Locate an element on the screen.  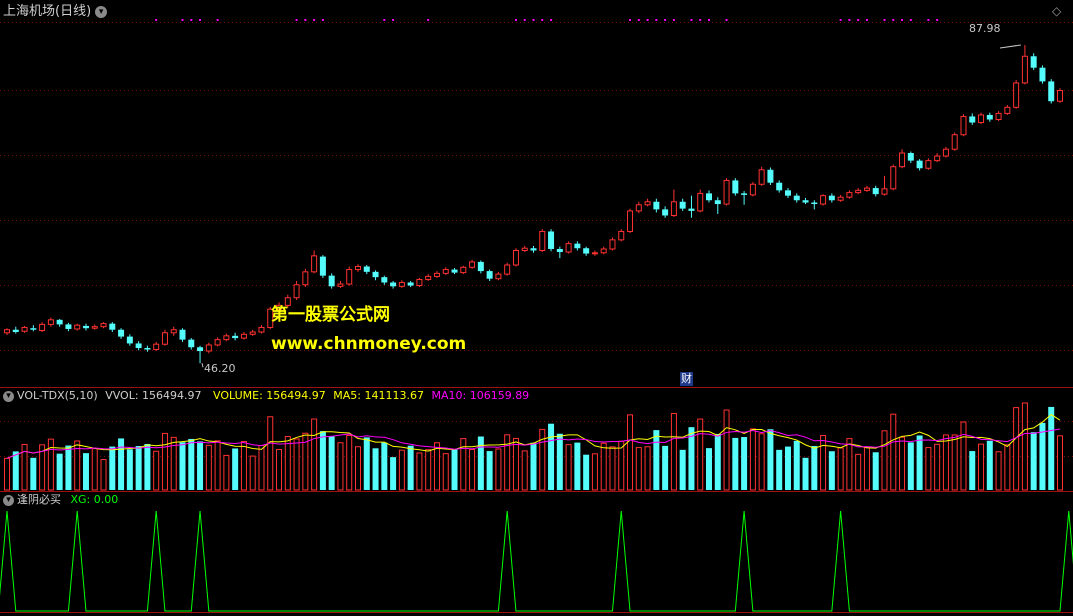
xg-value: XG: 0.00 is located at coordinates (94, 499).